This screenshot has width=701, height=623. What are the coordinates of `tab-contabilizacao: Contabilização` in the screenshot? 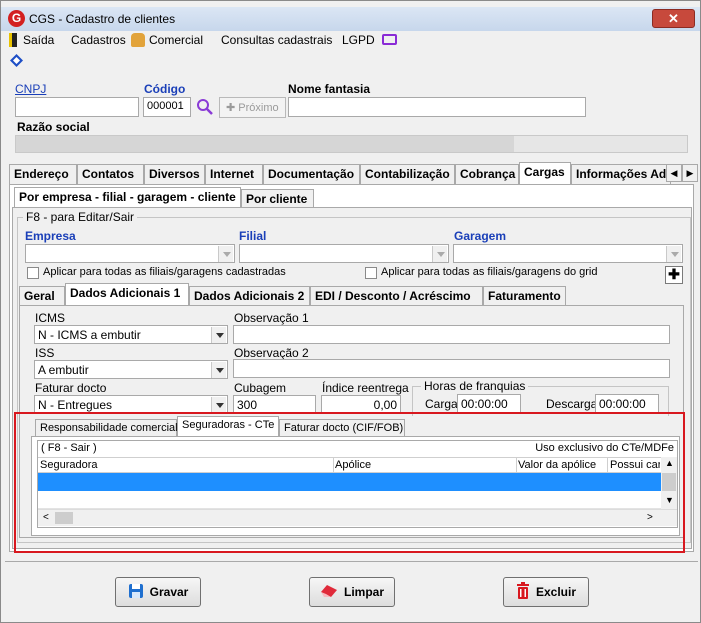 It's located at (407, 174).